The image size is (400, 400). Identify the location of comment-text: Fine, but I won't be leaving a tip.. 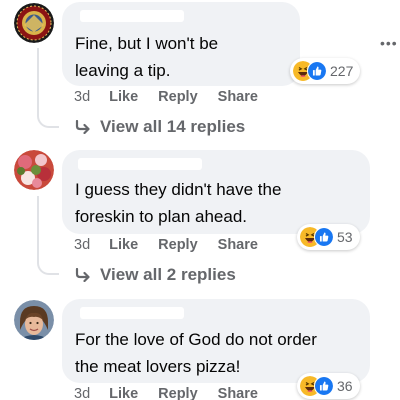
(146, 57).